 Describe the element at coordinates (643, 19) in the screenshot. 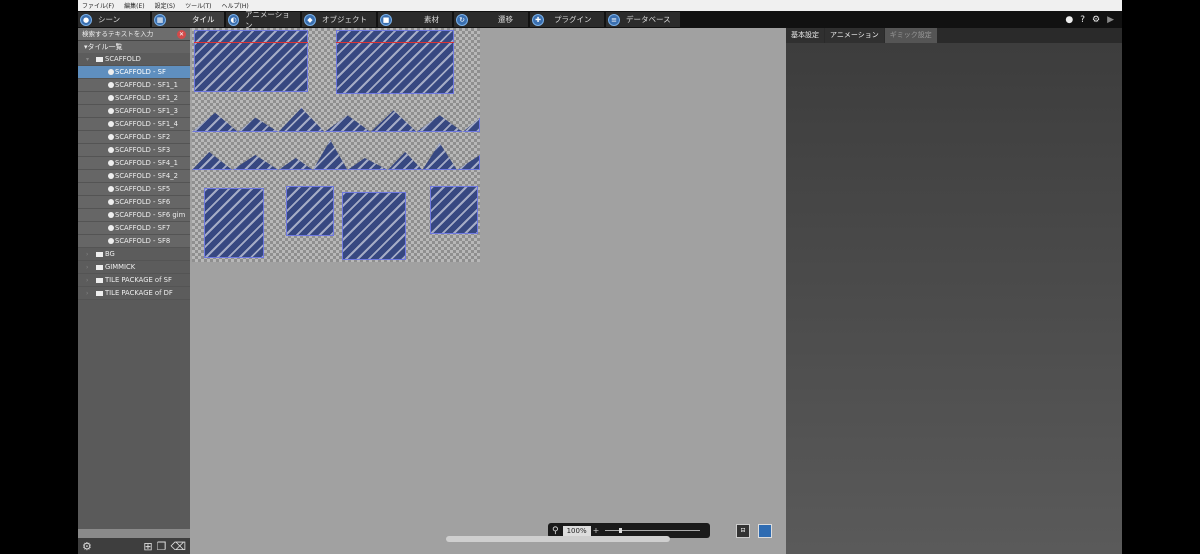

I see `tab-database: ≡ データベース` at that location.